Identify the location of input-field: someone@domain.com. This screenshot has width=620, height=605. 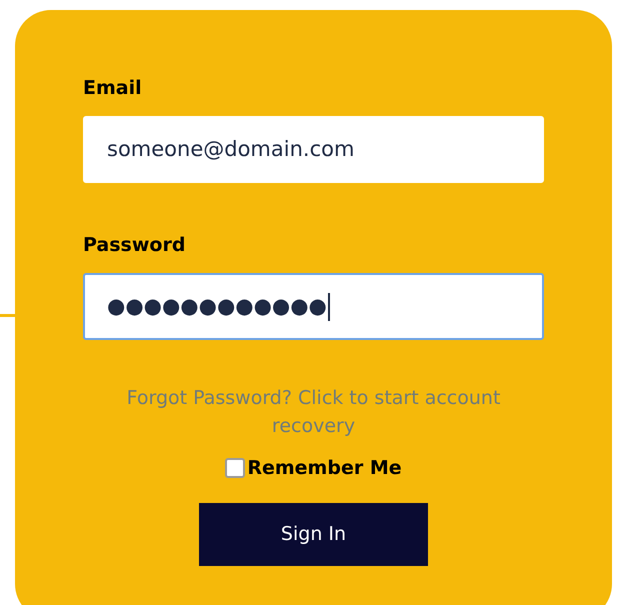
(313, 149).